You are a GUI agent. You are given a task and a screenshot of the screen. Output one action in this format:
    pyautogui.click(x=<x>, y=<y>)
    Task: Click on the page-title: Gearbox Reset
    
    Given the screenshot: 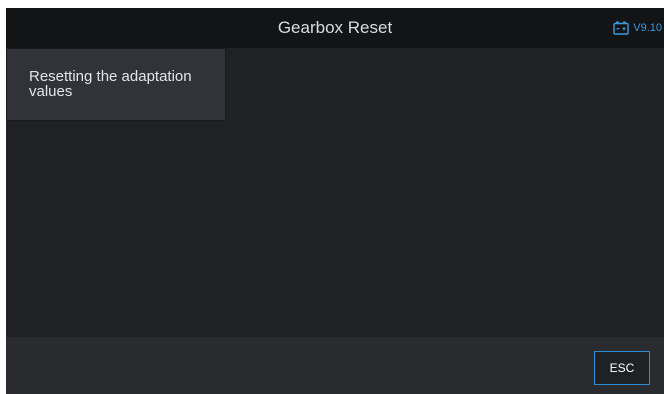 What is the action you would take?
    pyautogui.click(x=335, y=27)
    